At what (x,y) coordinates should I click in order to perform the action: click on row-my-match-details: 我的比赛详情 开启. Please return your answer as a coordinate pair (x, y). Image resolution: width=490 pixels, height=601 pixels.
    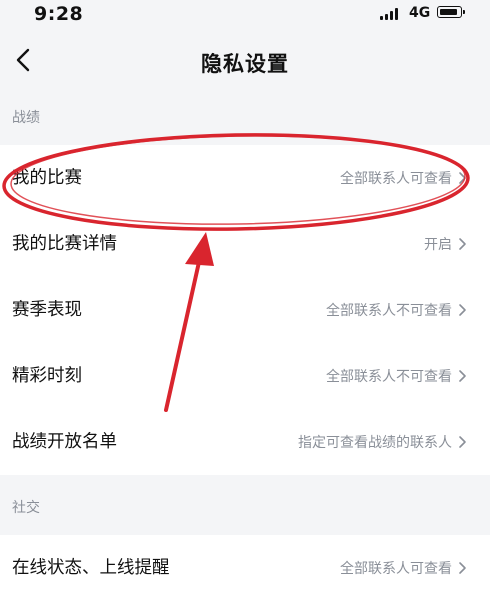
    Looking at the image, I should click on (245, 244).